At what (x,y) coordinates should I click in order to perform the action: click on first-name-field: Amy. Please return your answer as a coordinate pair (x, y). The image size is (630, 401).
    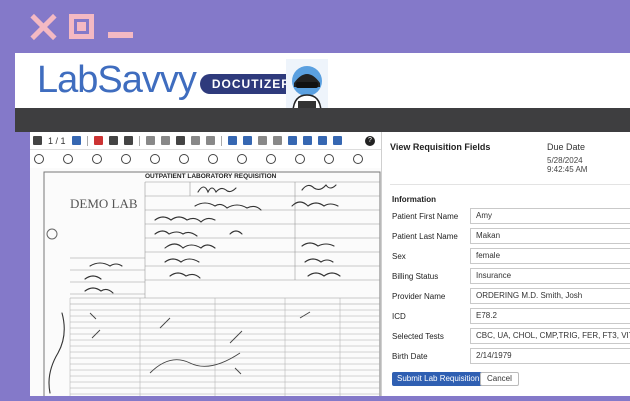
    Looking at the image, I should click on (550, 216).